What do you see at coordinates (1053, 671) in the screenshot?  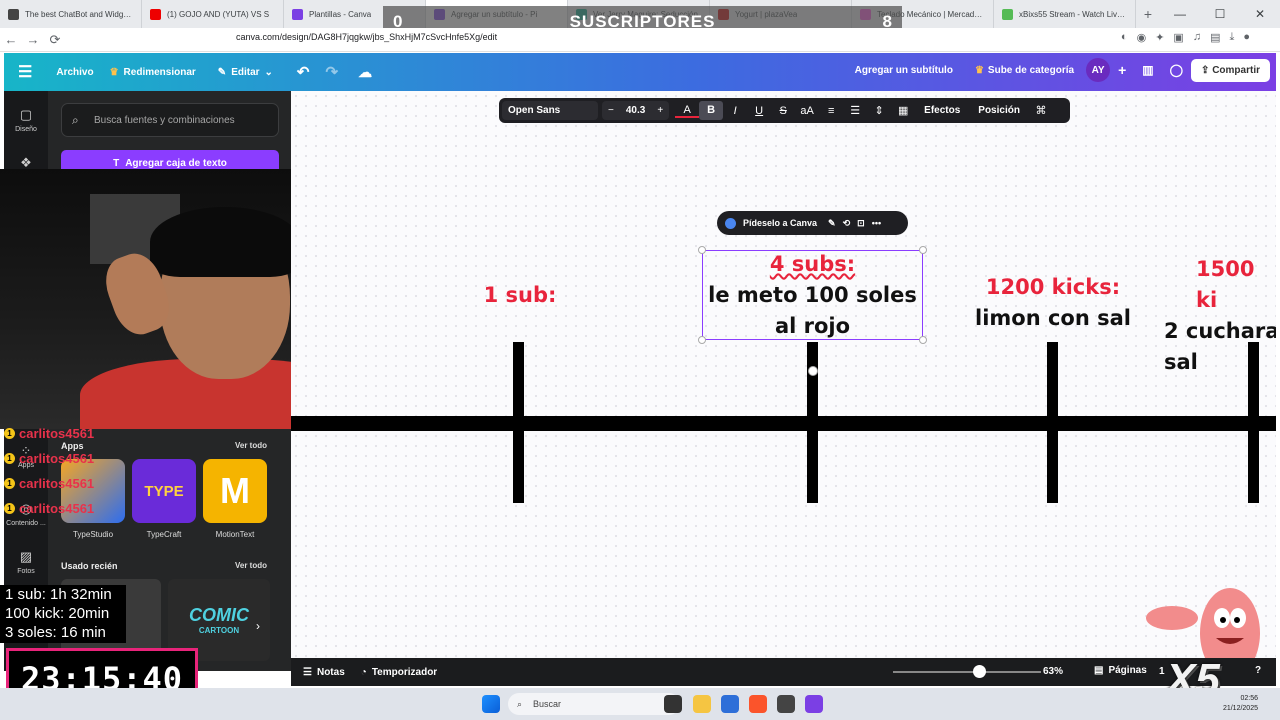 I see `zoom-value: 63%` at bounding box center [1053, 671].